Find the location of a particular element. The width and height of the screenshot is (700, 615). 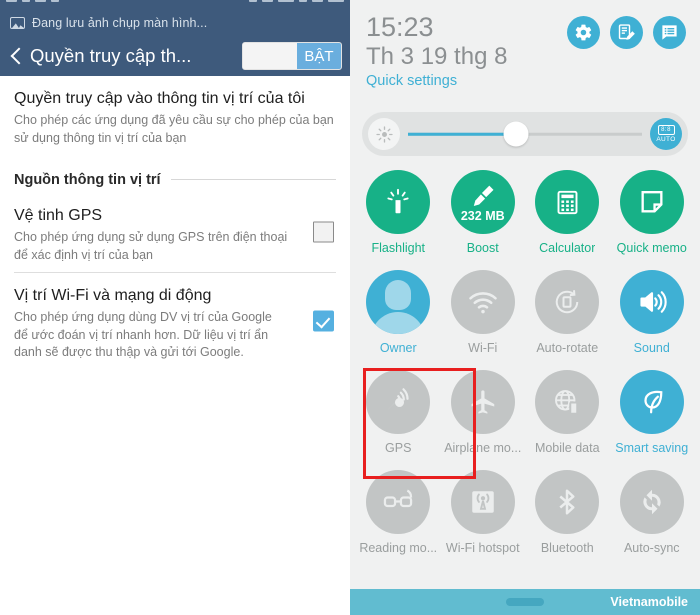

status-icon-wifi is located at coordinates (303, 1).